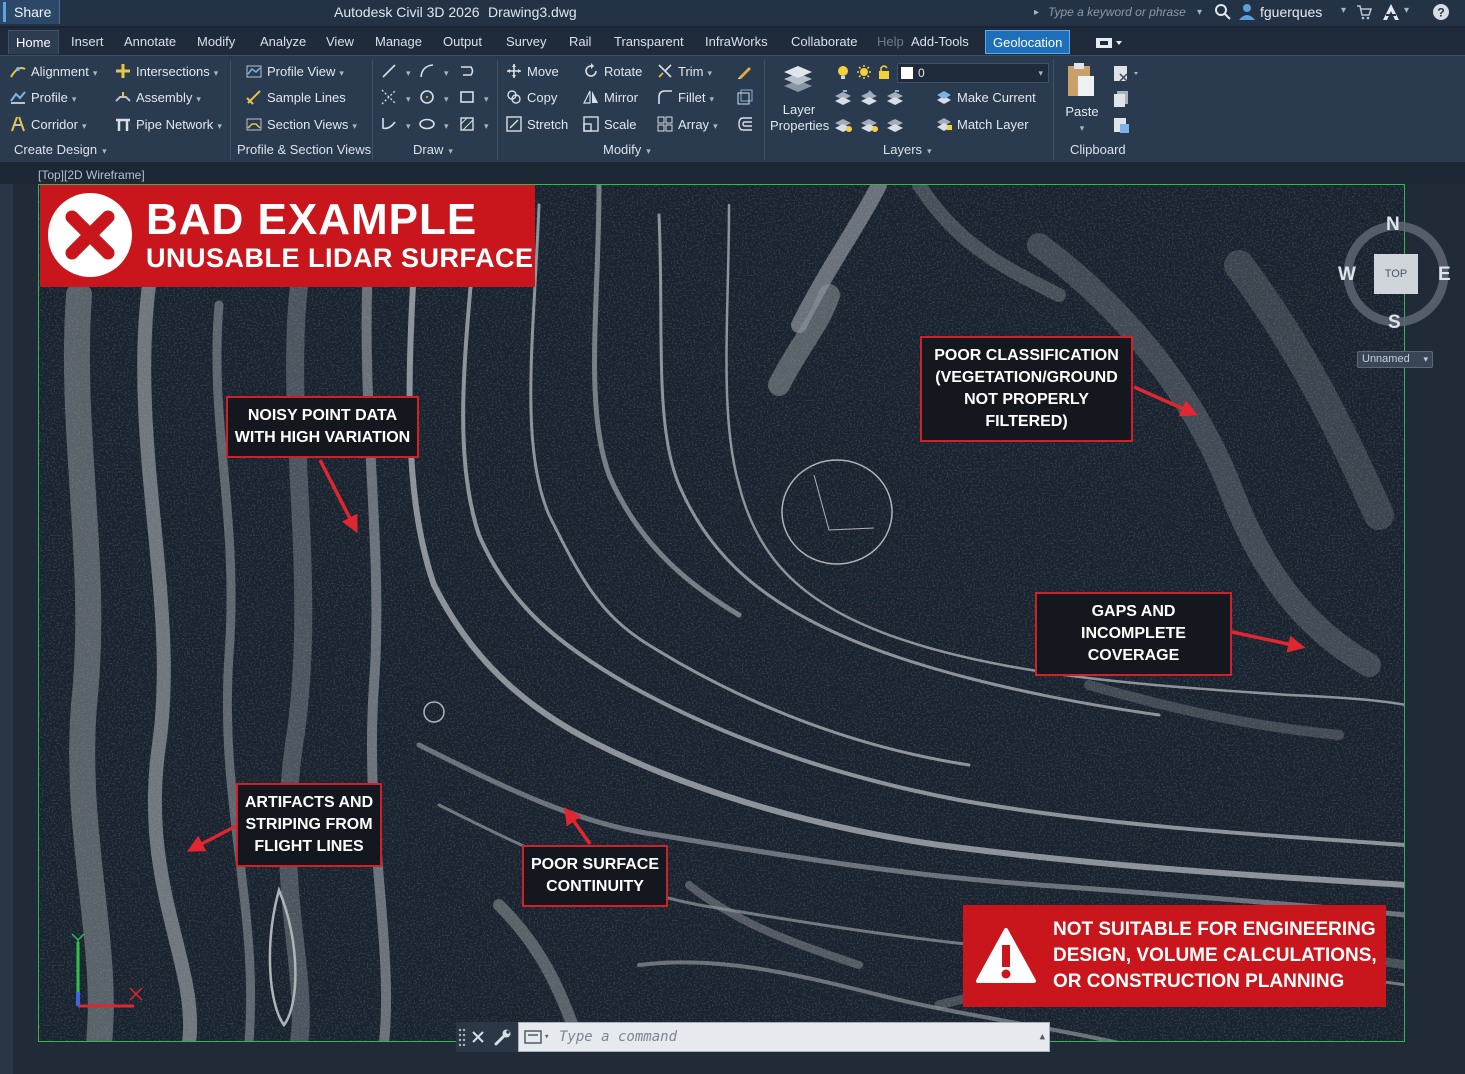 The image size is (1465, 1074). I want to click on modify-panel-label: Modify ▾, so click(627, 149).